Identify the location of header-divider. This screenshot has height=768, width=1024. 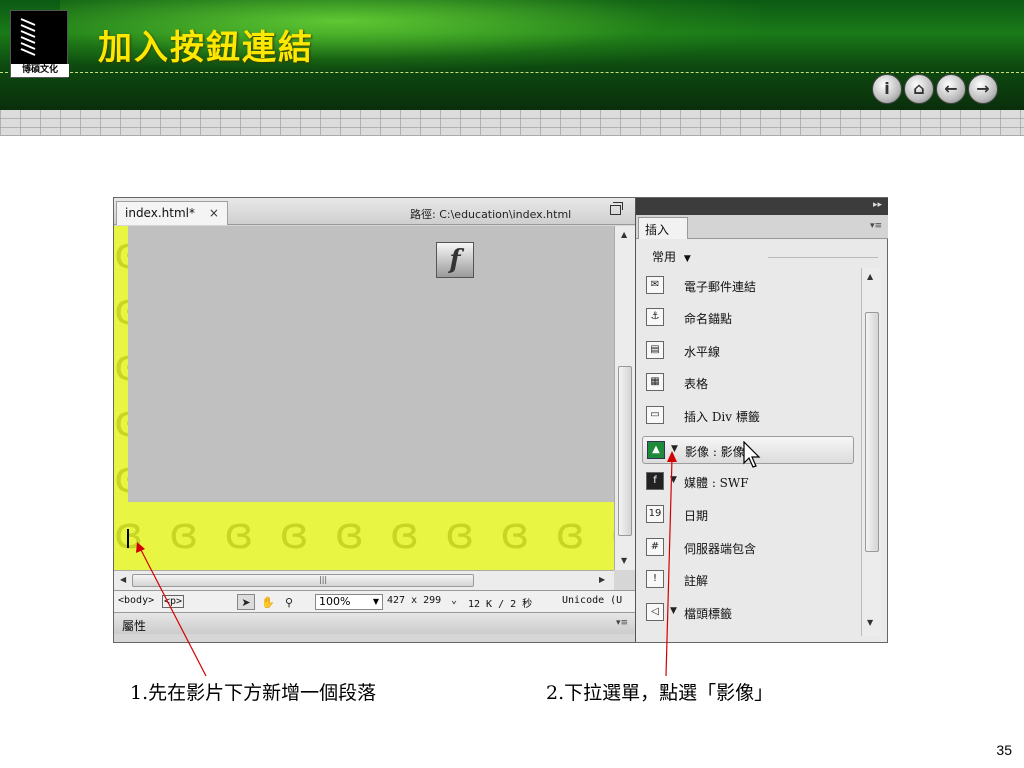
(512, 72).